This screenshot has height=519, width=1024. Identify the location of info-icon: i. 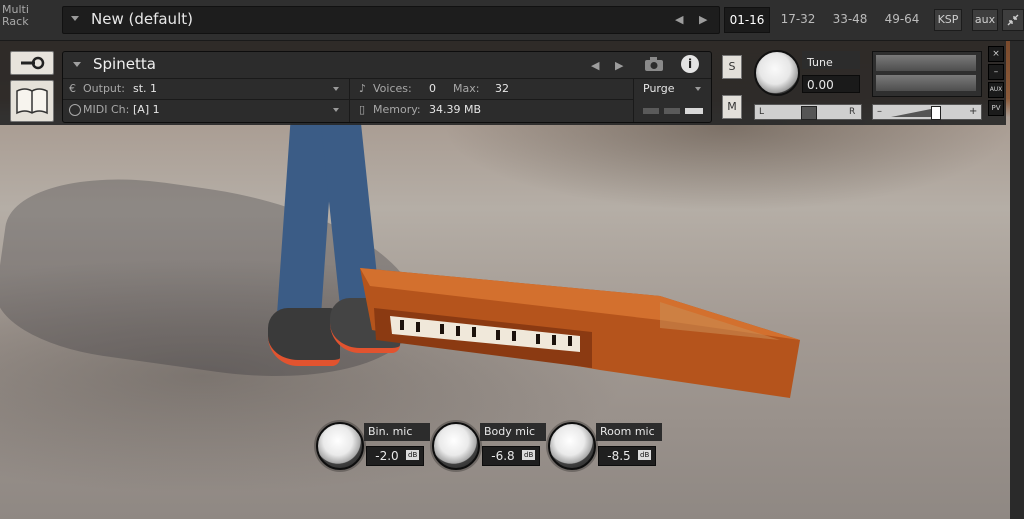
(690, 64).